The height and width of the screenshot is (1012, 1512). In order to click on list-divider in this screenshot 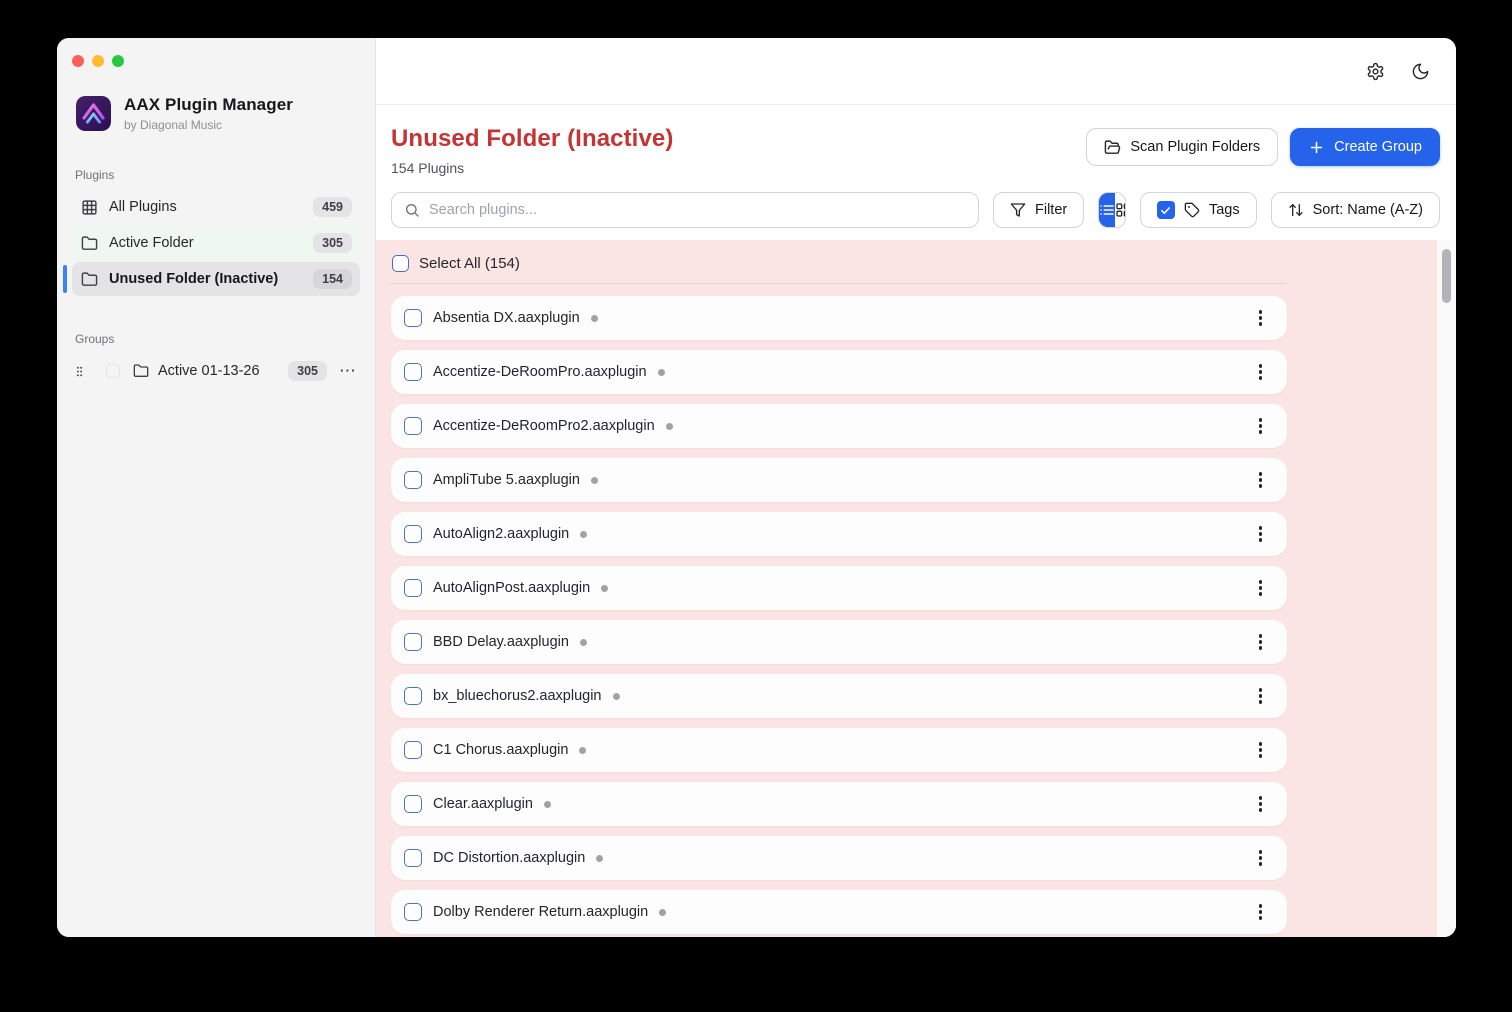, I will do `click(839, 283)`.